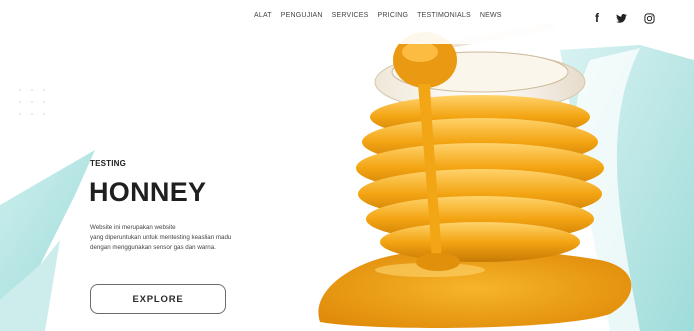  Describe the element at coordinates (153, 247) in the screenshot. I see `hero-description-line: dengan menggunakan sensor gas dan warna.` at that location.